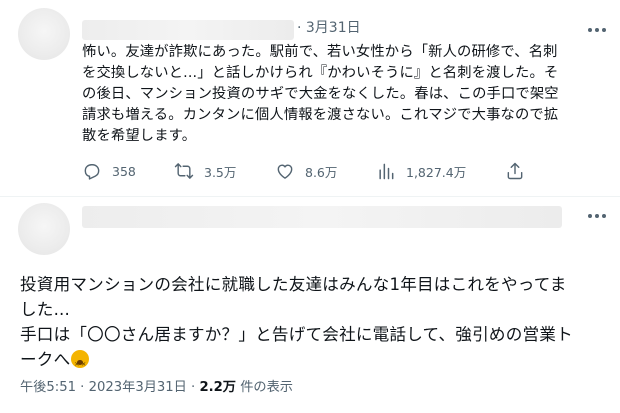  What do you see at coordinates (80, 363) in the screenshot?
I see `dizzy-face-emoji-icon` at bounding box center [80, 363].